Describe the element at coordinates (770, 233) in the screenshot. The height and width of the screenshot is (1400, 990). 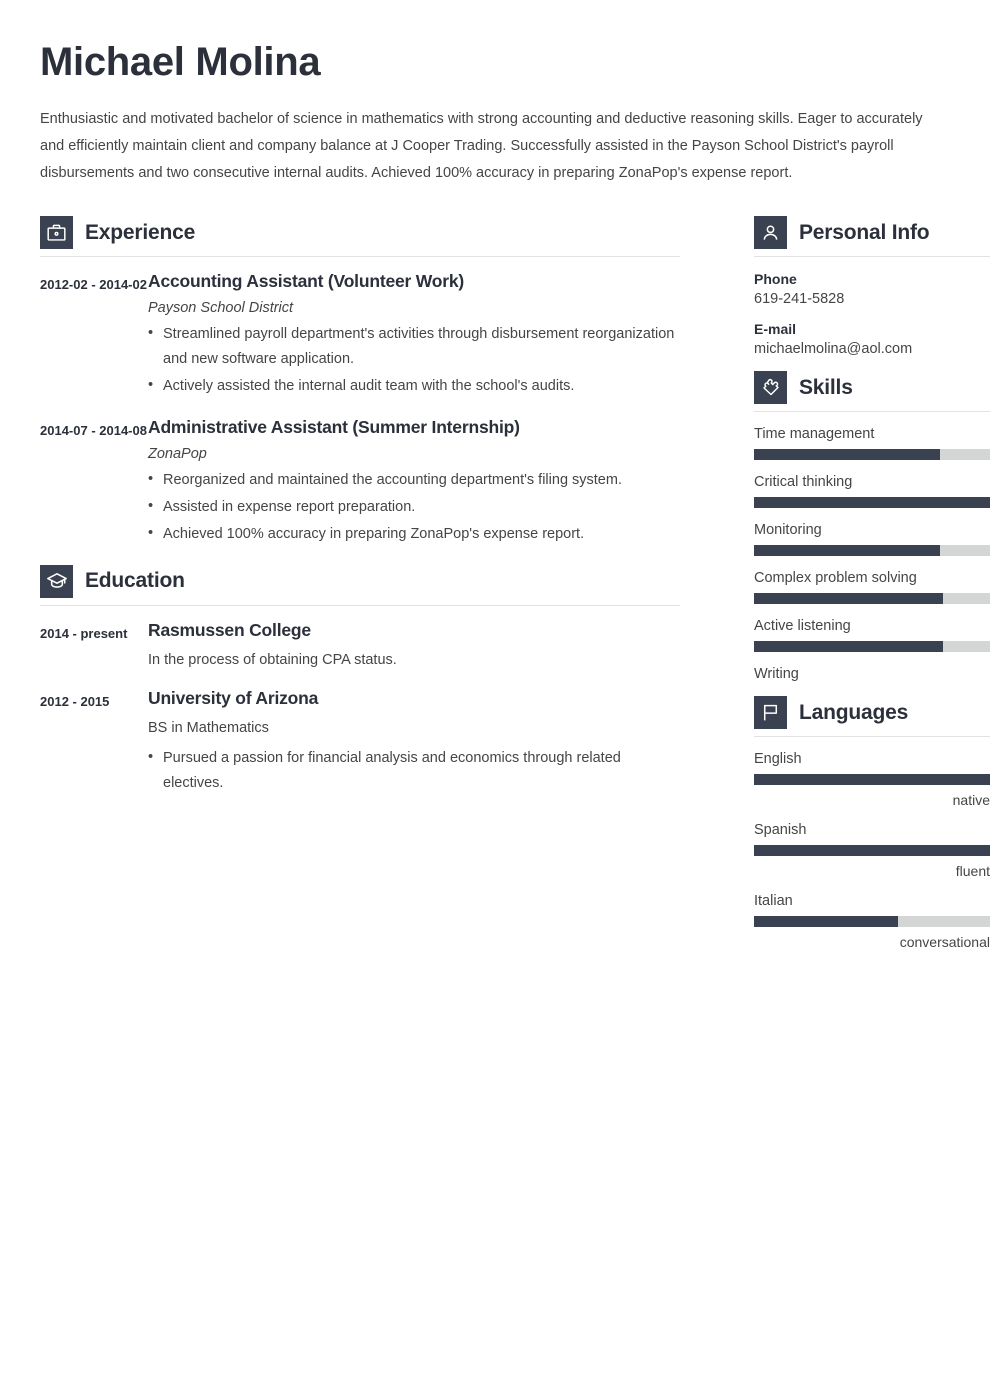
I see `person-icon` at that location.